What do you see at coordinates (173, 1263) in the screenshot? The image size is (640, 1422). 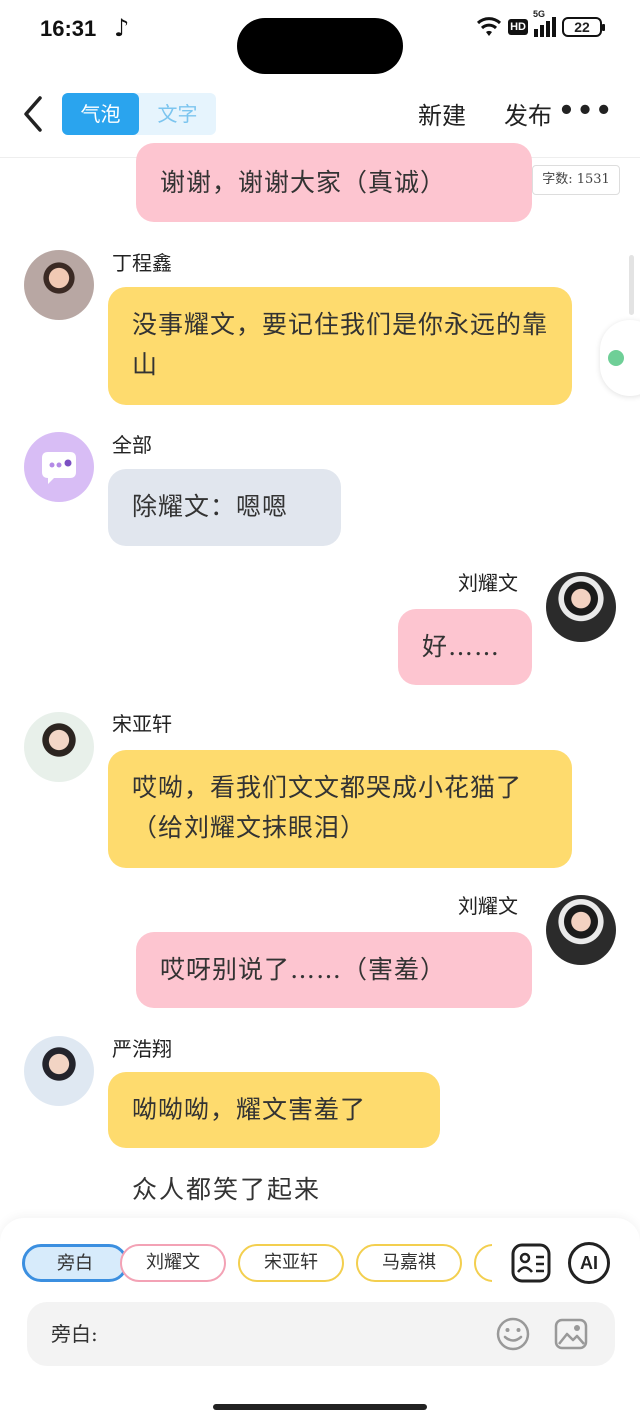 I see `chip-liu-yaowen: 刘耀文` at bounding box center [173, 1263].